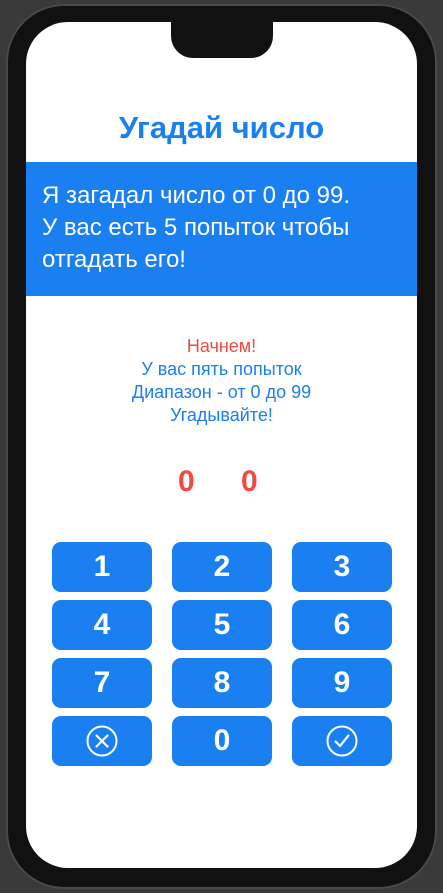  Describe the element at coordinates (221, 369) in the screenshot. I see `status-line: У вас пять попыток` at that location.